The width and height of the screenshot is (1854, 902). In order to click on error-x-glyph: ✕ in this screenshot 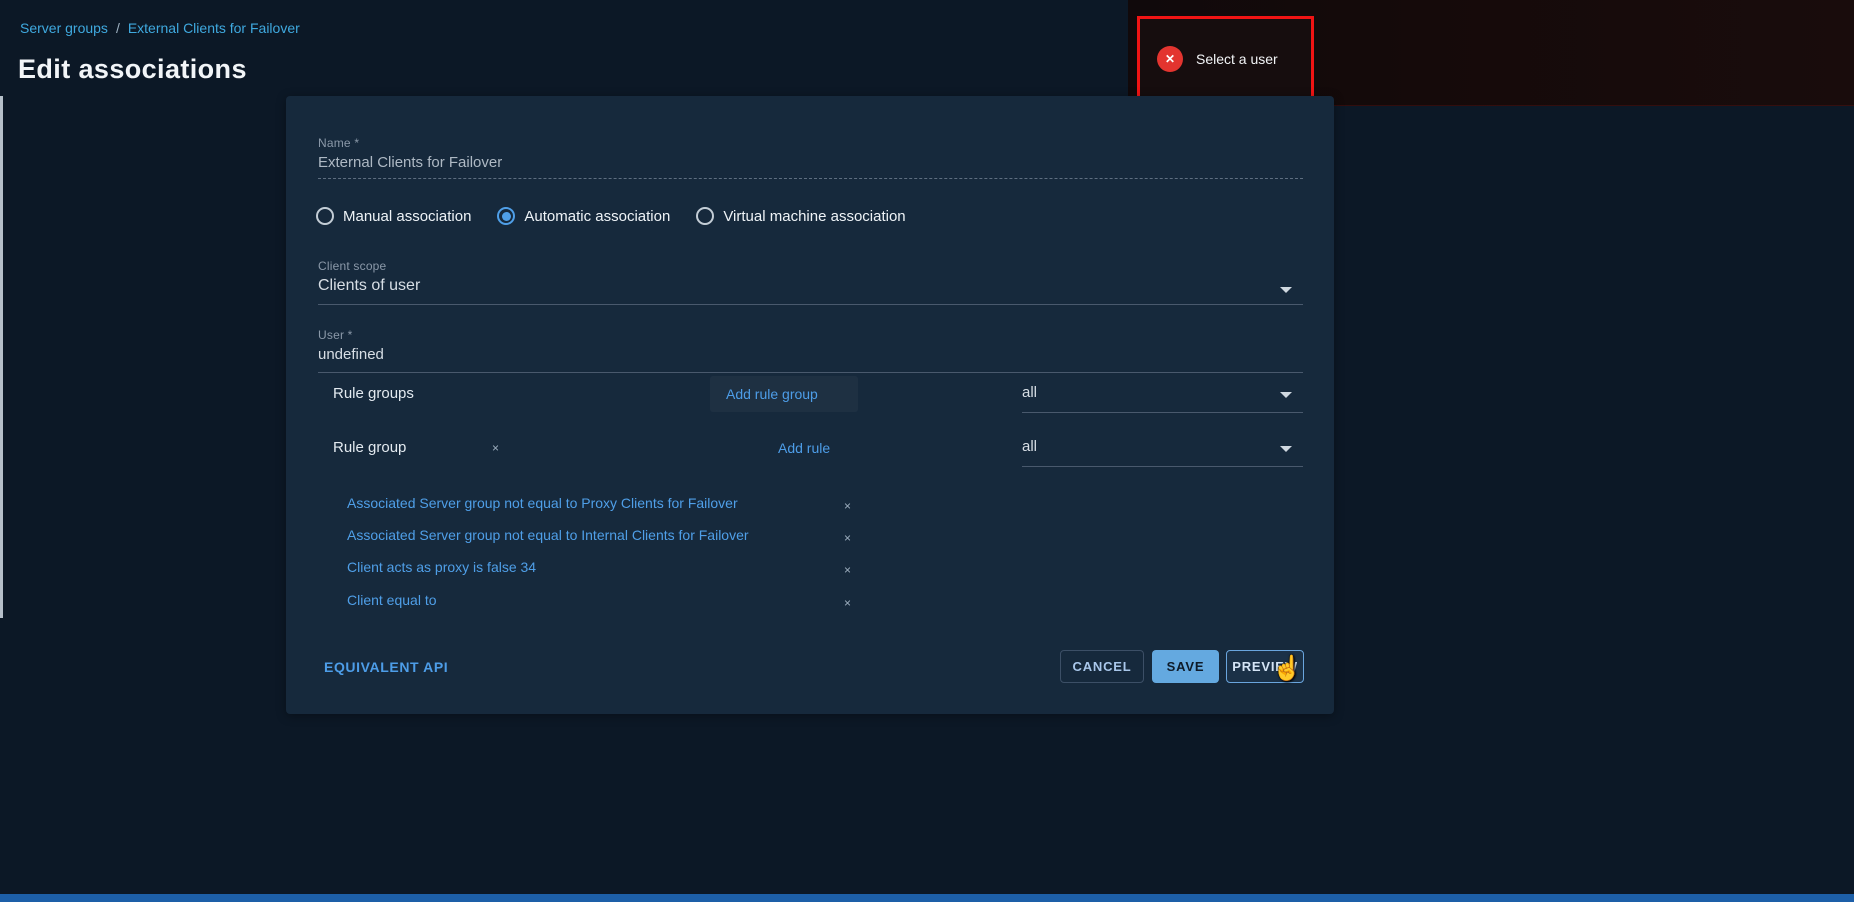, I will do `click(1170, 59)`.